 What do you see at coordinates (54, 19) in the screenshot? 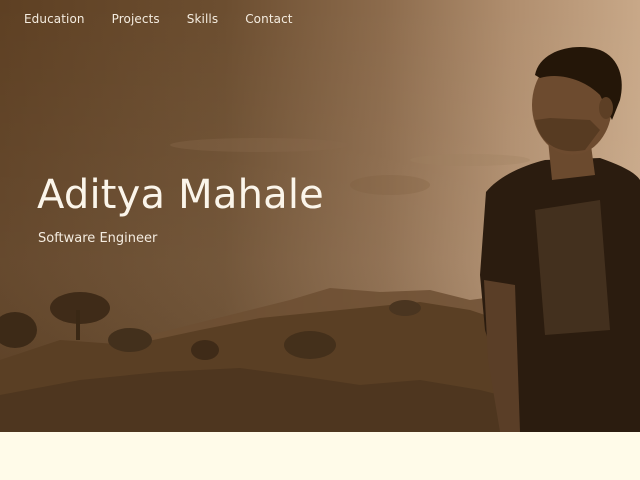
I see `nav-link-education: Education` at bounding box center [54, 19].